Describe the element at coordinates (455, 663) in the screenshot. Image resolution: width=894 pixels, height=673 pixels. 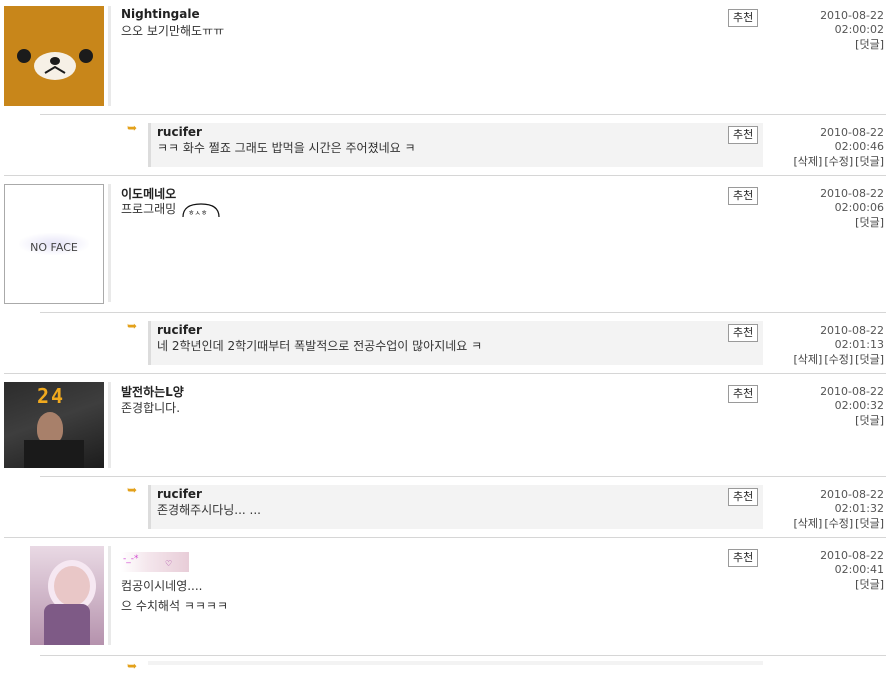
I see `reply-box` at that location.